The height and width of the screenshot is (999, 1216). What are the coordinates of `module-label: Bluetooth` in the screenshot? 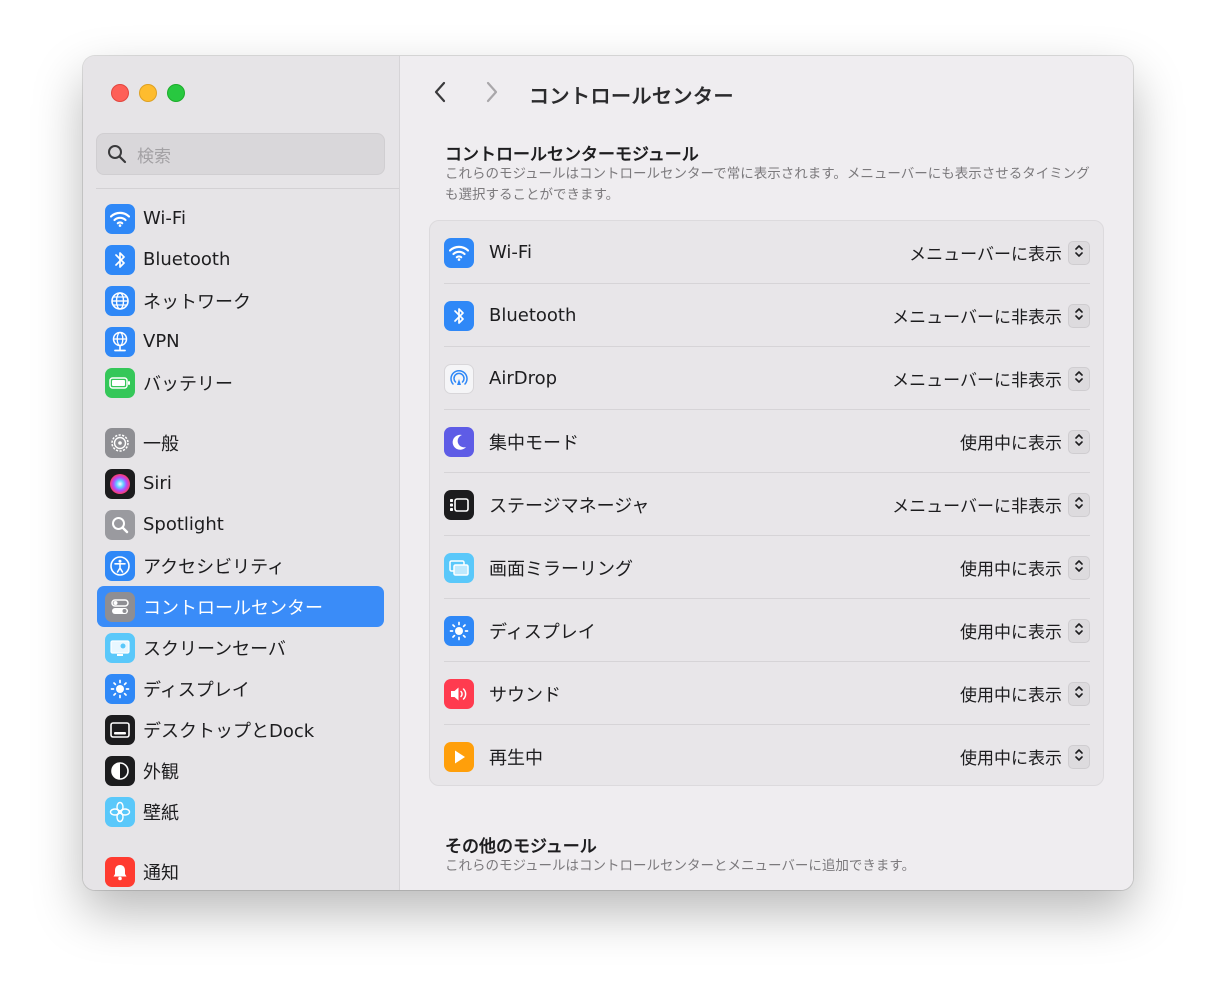 It's located at (533, 315).